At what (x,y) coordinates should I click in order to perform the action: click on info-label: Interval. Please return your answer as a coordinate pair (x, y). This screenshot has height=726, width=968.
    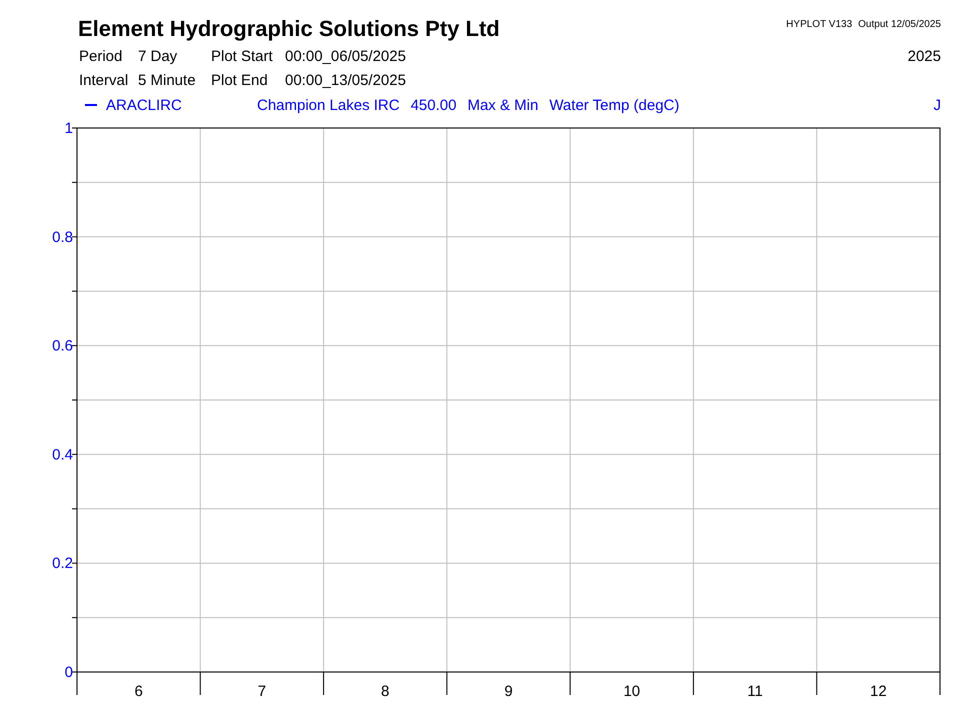
    Looking at the image, I should click on (104, 81).